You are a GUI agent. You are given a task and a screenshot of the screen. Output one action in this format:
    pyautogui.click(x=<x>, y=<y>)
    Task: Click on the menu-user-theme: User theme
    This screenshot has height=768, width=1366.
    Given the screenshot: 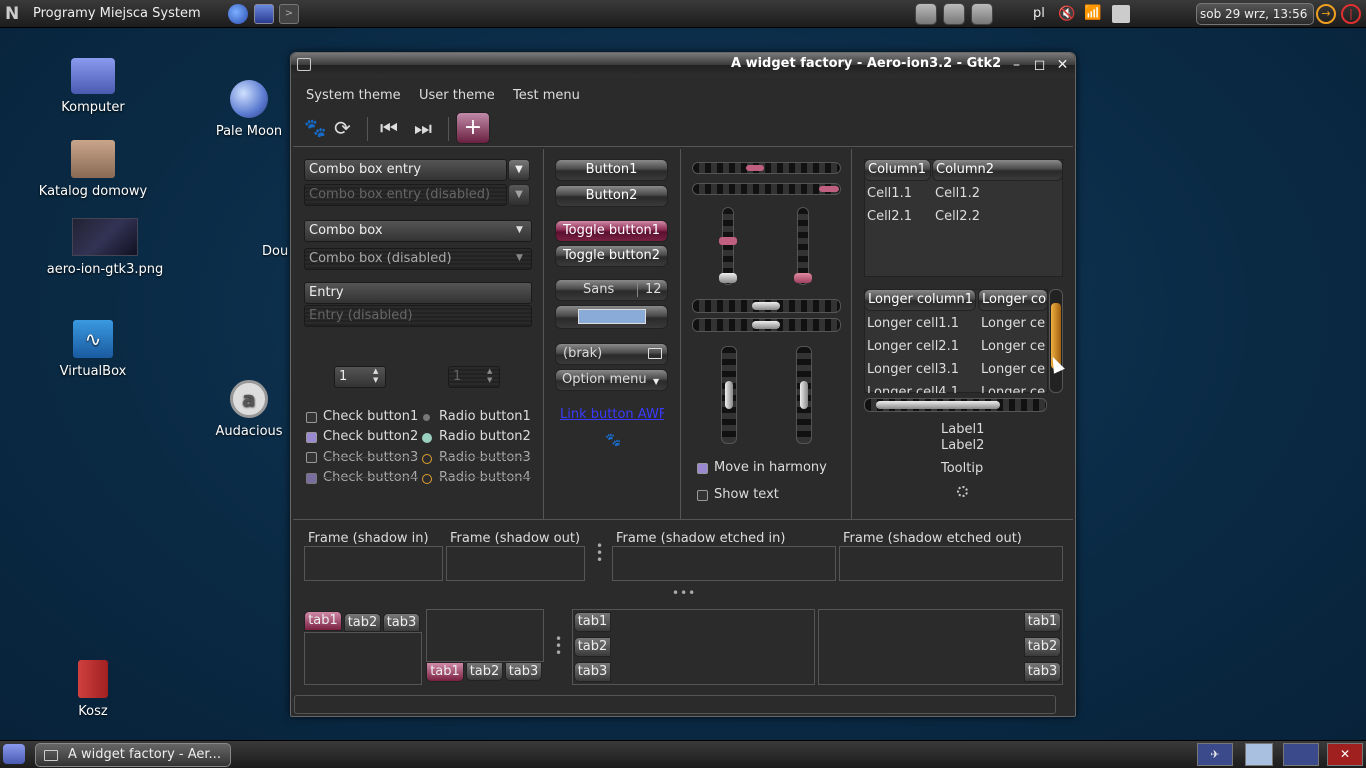 What is the action you would take?
    pyautogui.click(x=457, y=95)
    